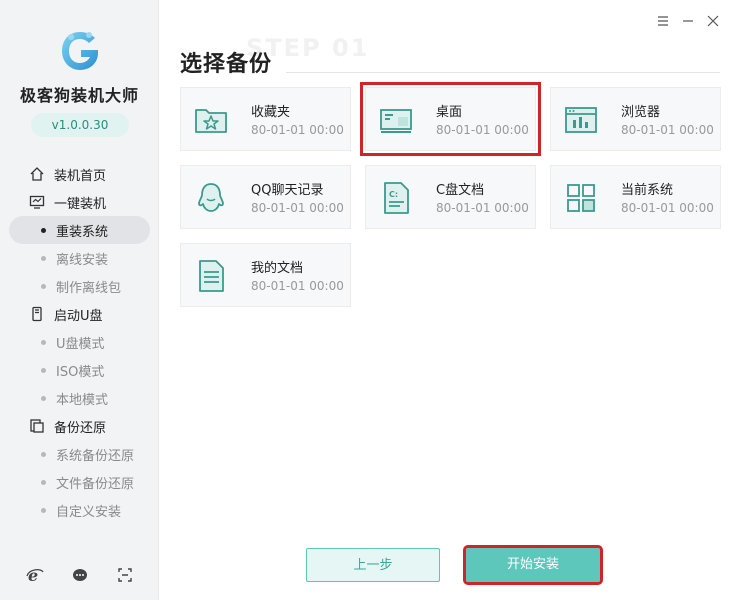 This screenshot has width=740, height=600. Describe the element at coordinates (80, 51) in the screenshot. I see `app-logo-icon` at that location.